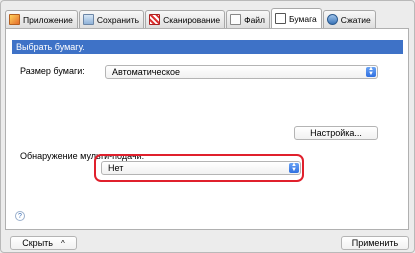  Describe the element at coordinates (192, 19) in the screenshot. I see `tab-label: Сканирование` at that location.